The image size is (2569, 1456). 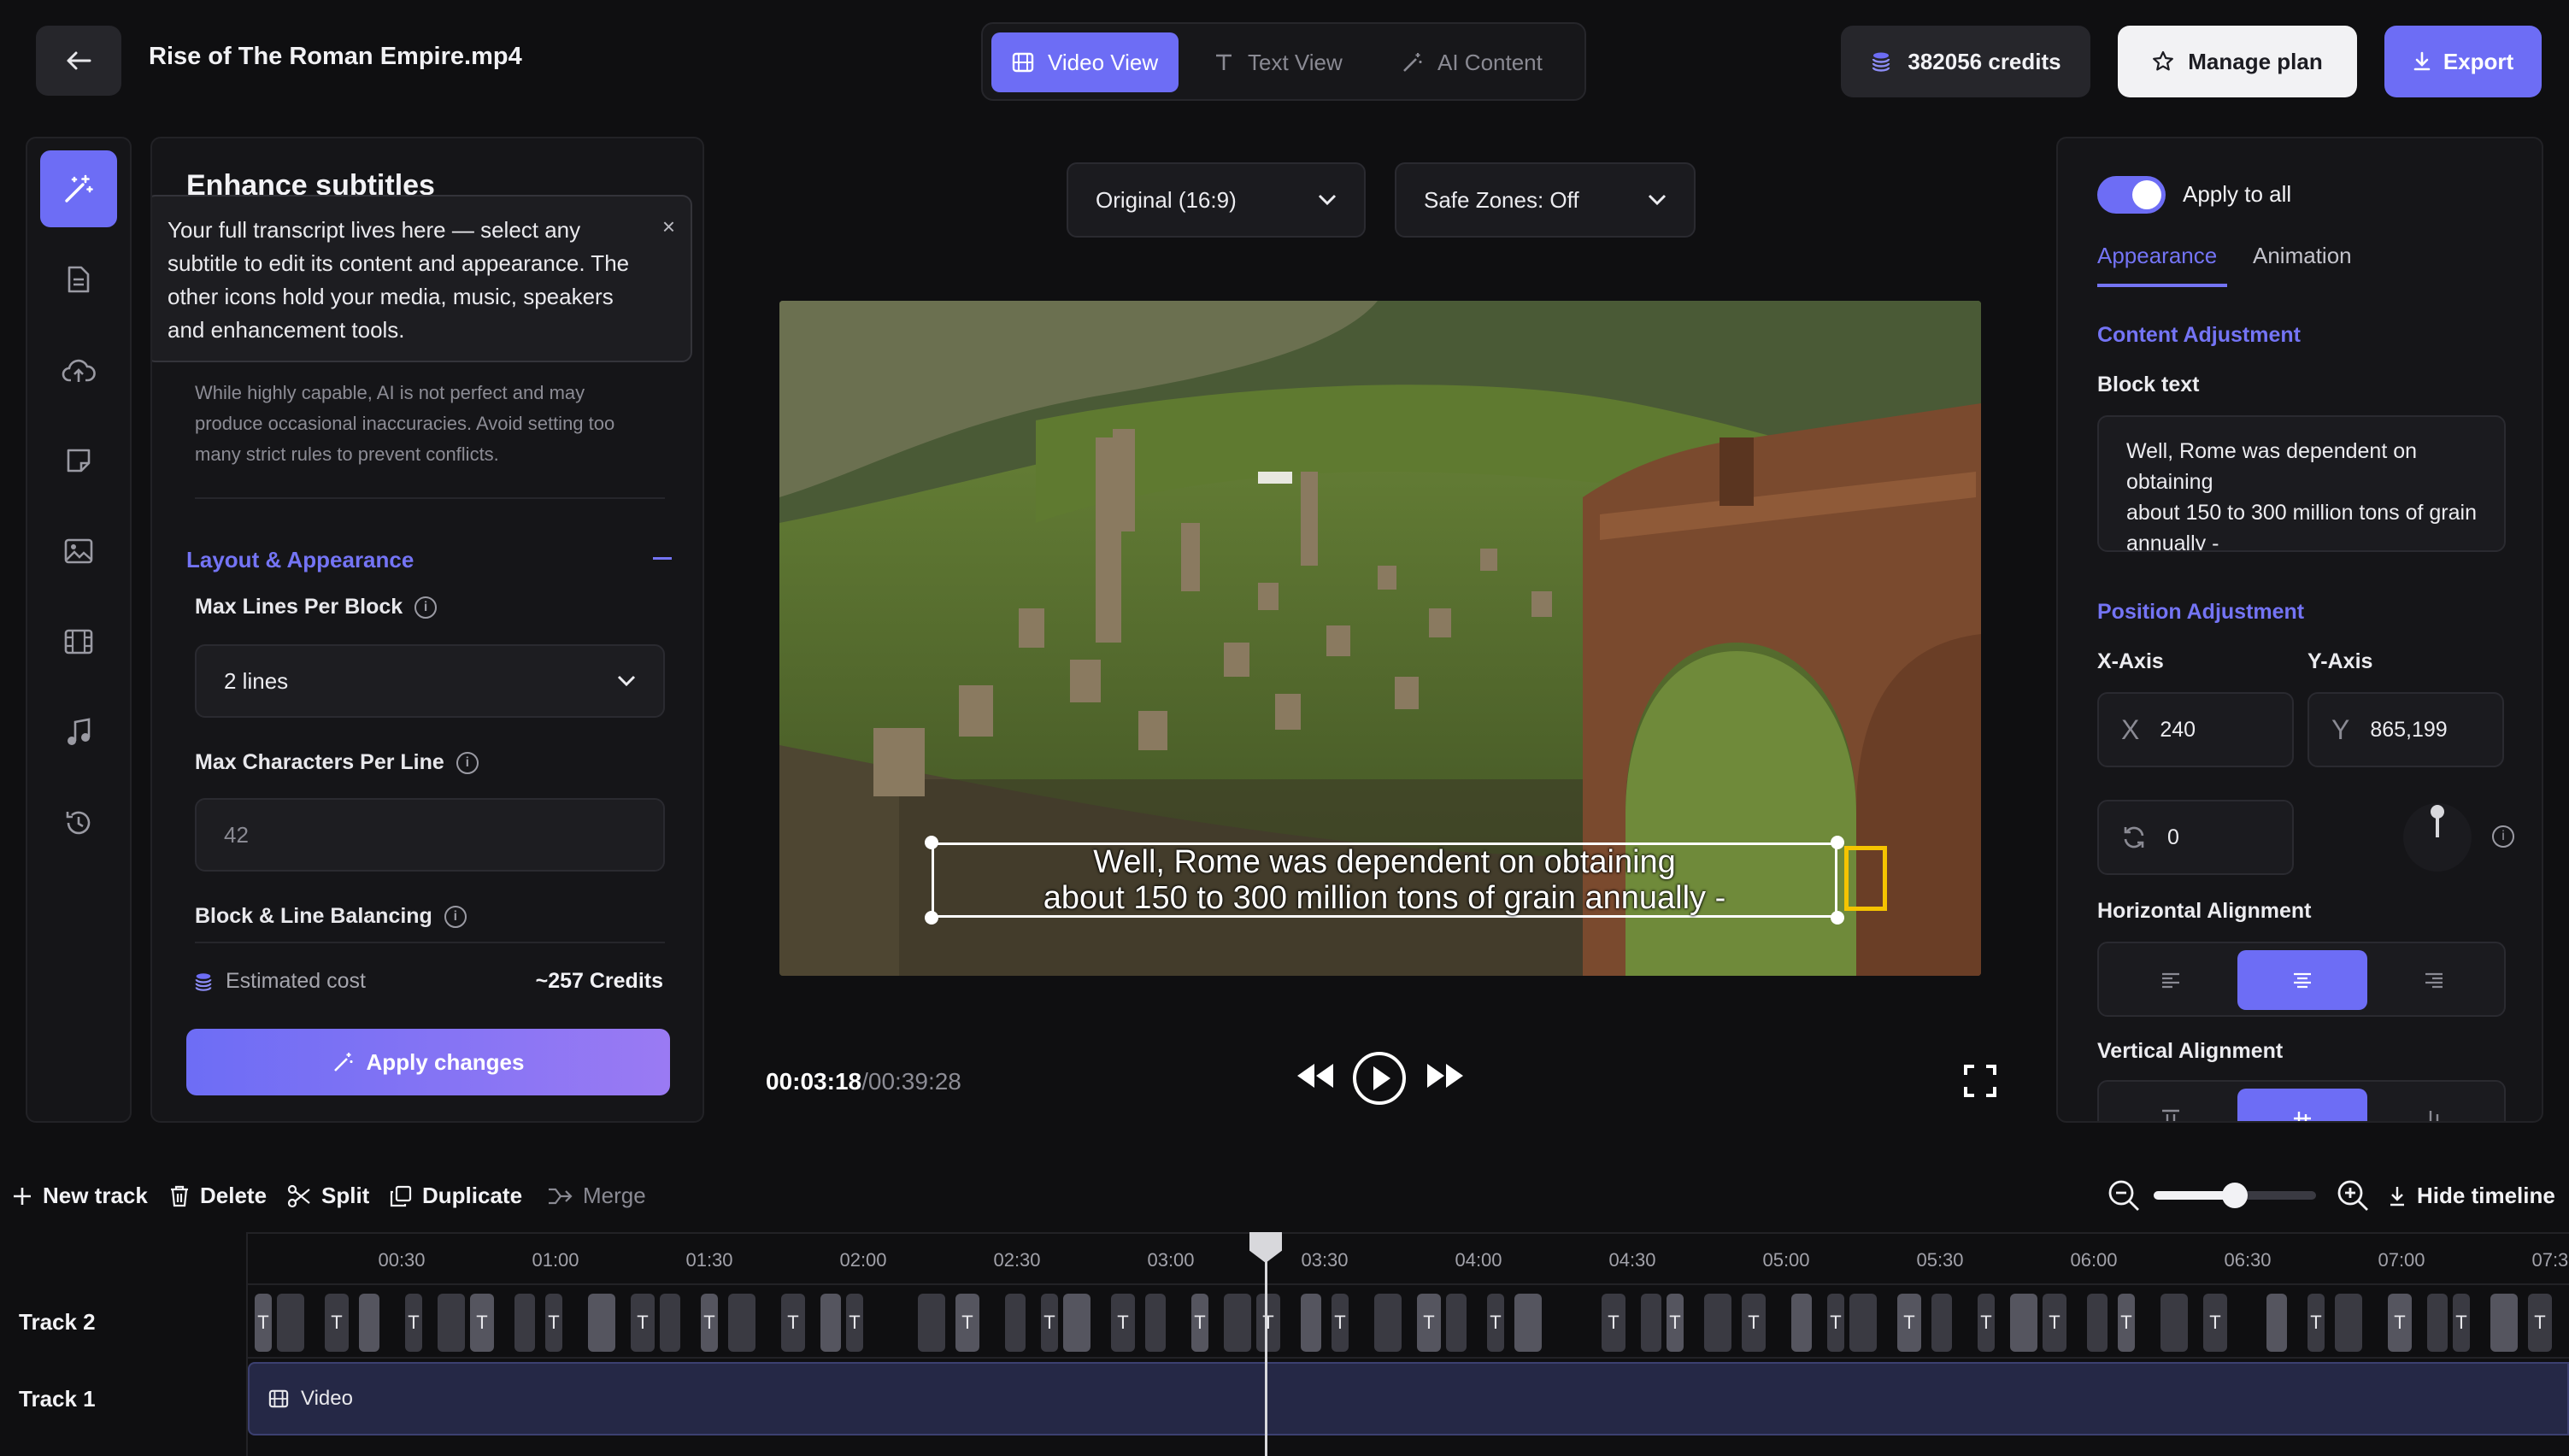 I want to click on align-top-button, so click(x=2171, y=1105).